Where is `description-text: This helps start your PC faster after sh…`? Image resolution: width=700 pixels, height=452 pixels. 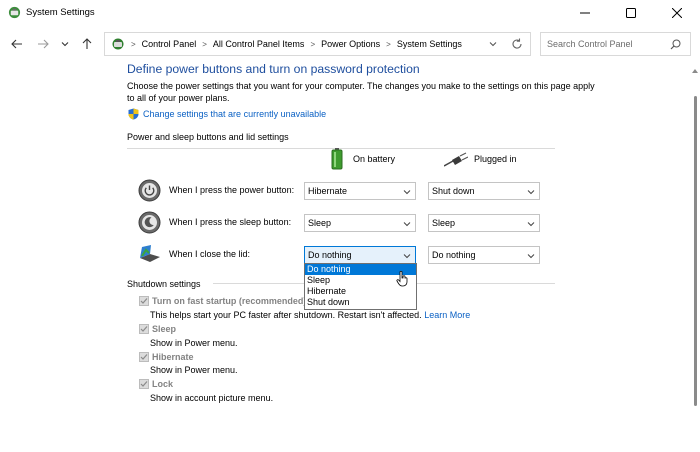
description-text: This helps start your PC faster after sh… is located at coordinates (286, 315).